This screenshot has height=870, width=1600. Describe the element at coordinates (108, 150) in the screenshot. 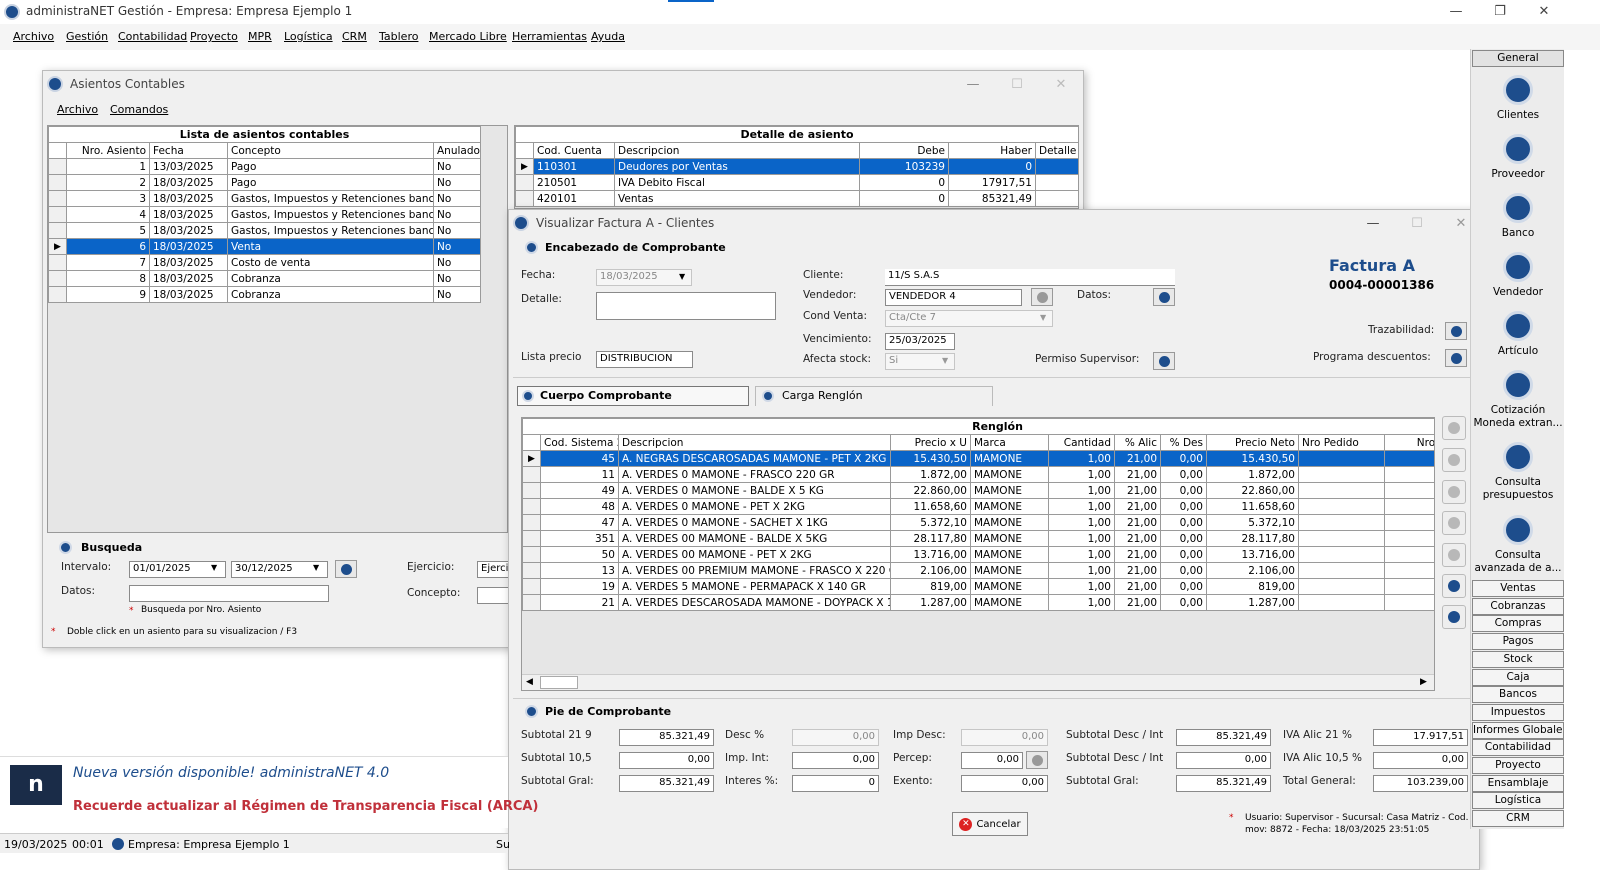

I see `col-nro-asiento: Nro. Asiento` at that location.